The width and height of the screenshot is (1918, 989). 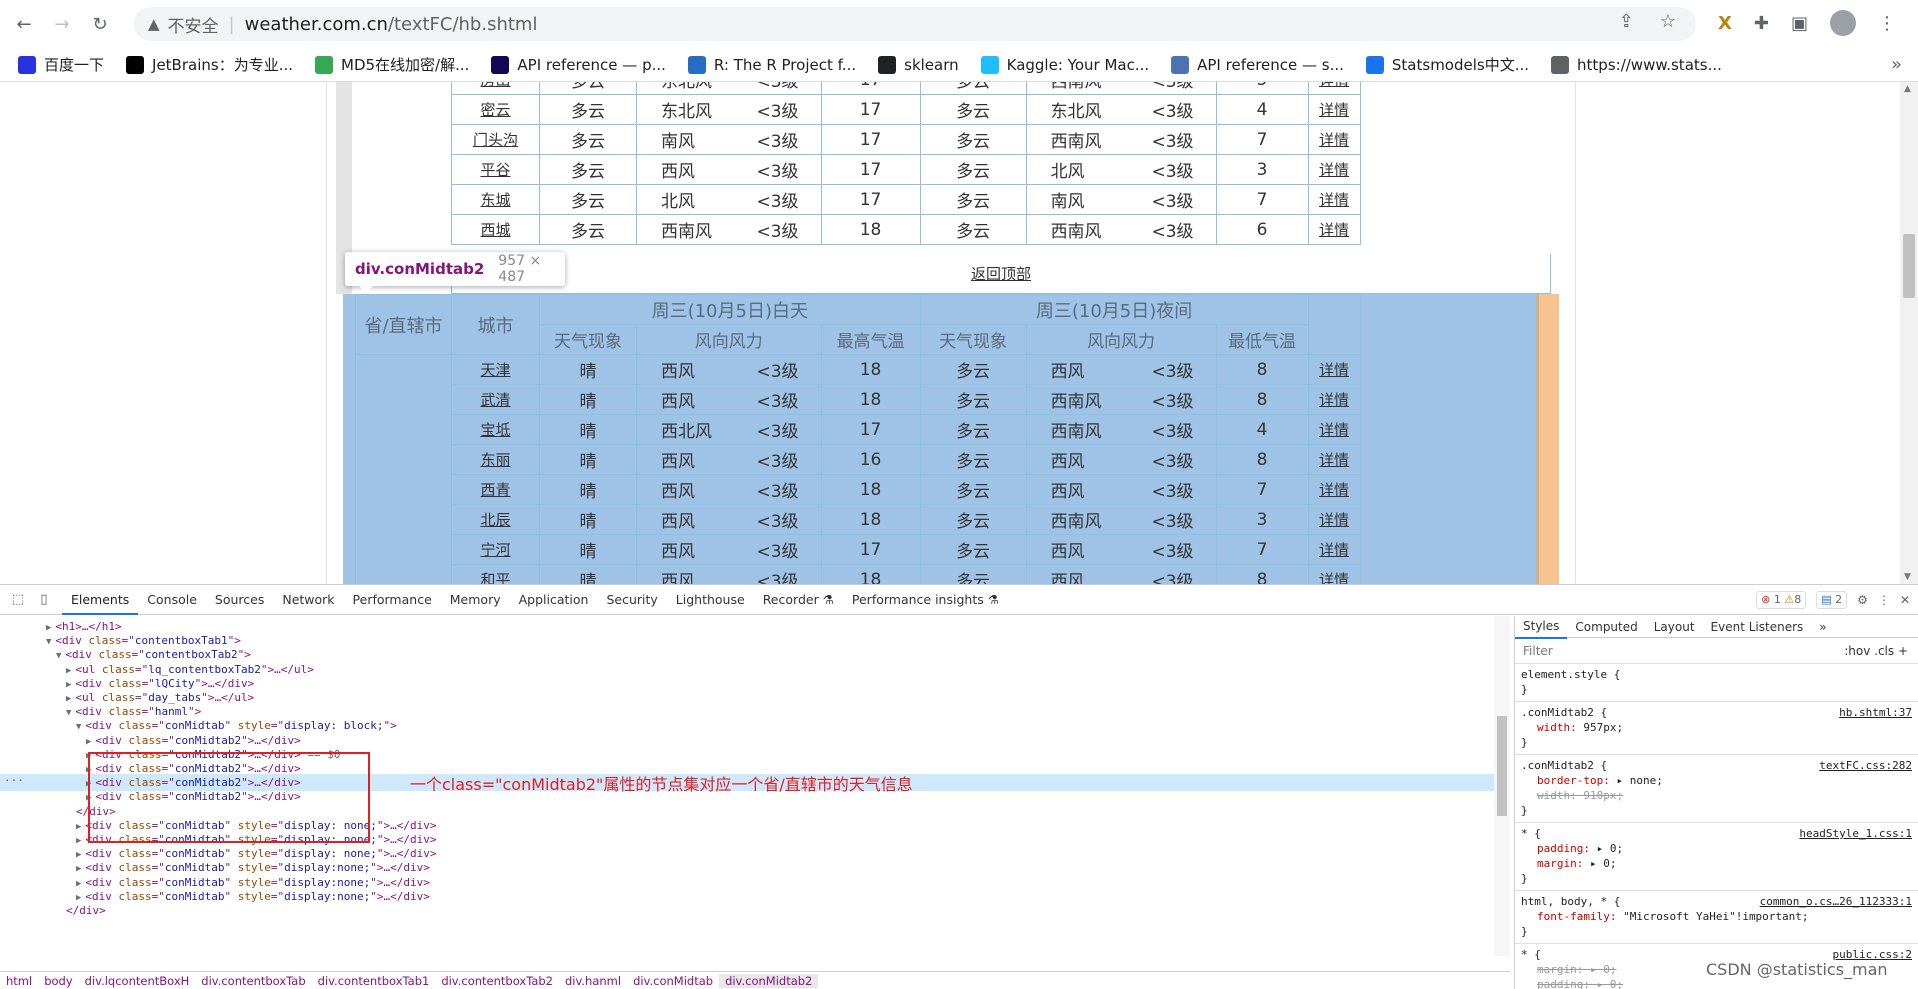 I want to click on breadcrumb-item: div.hanml, so click(x=593, y=981).